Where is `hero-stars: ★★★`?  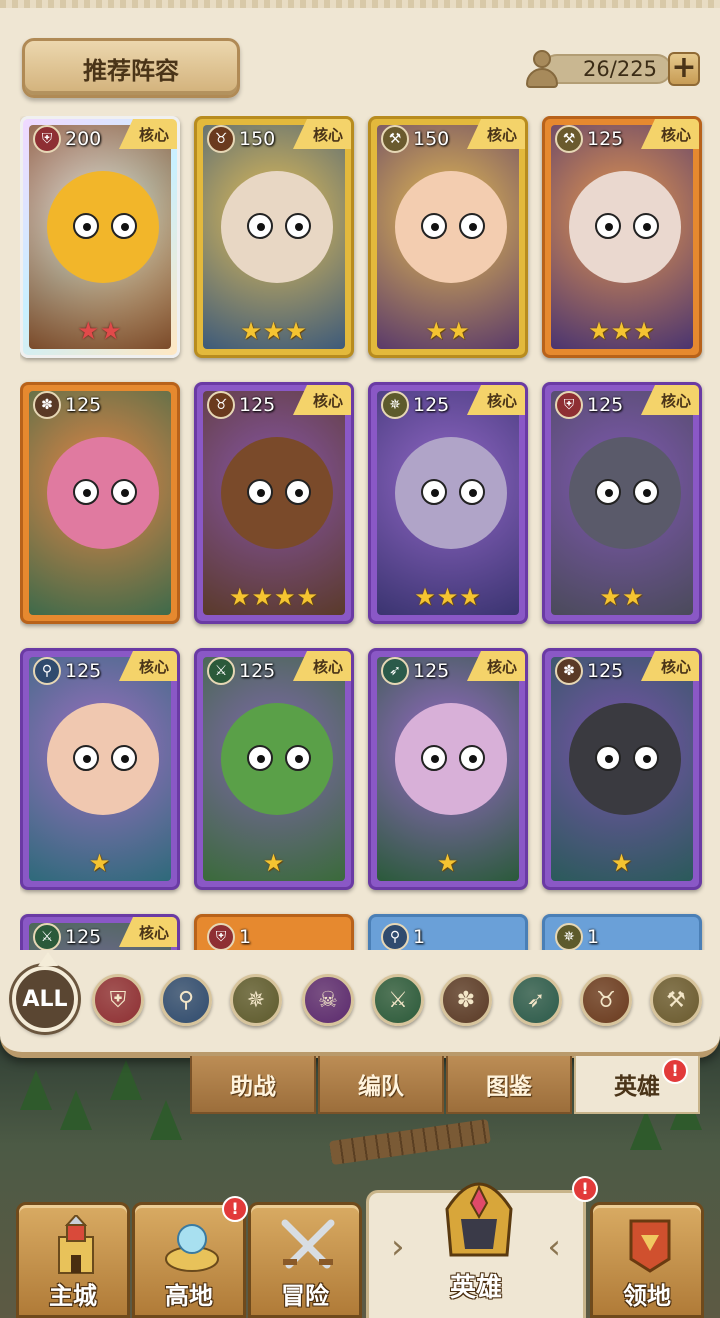
hero-stars: ★★★ is located at coordinates (448, 597).